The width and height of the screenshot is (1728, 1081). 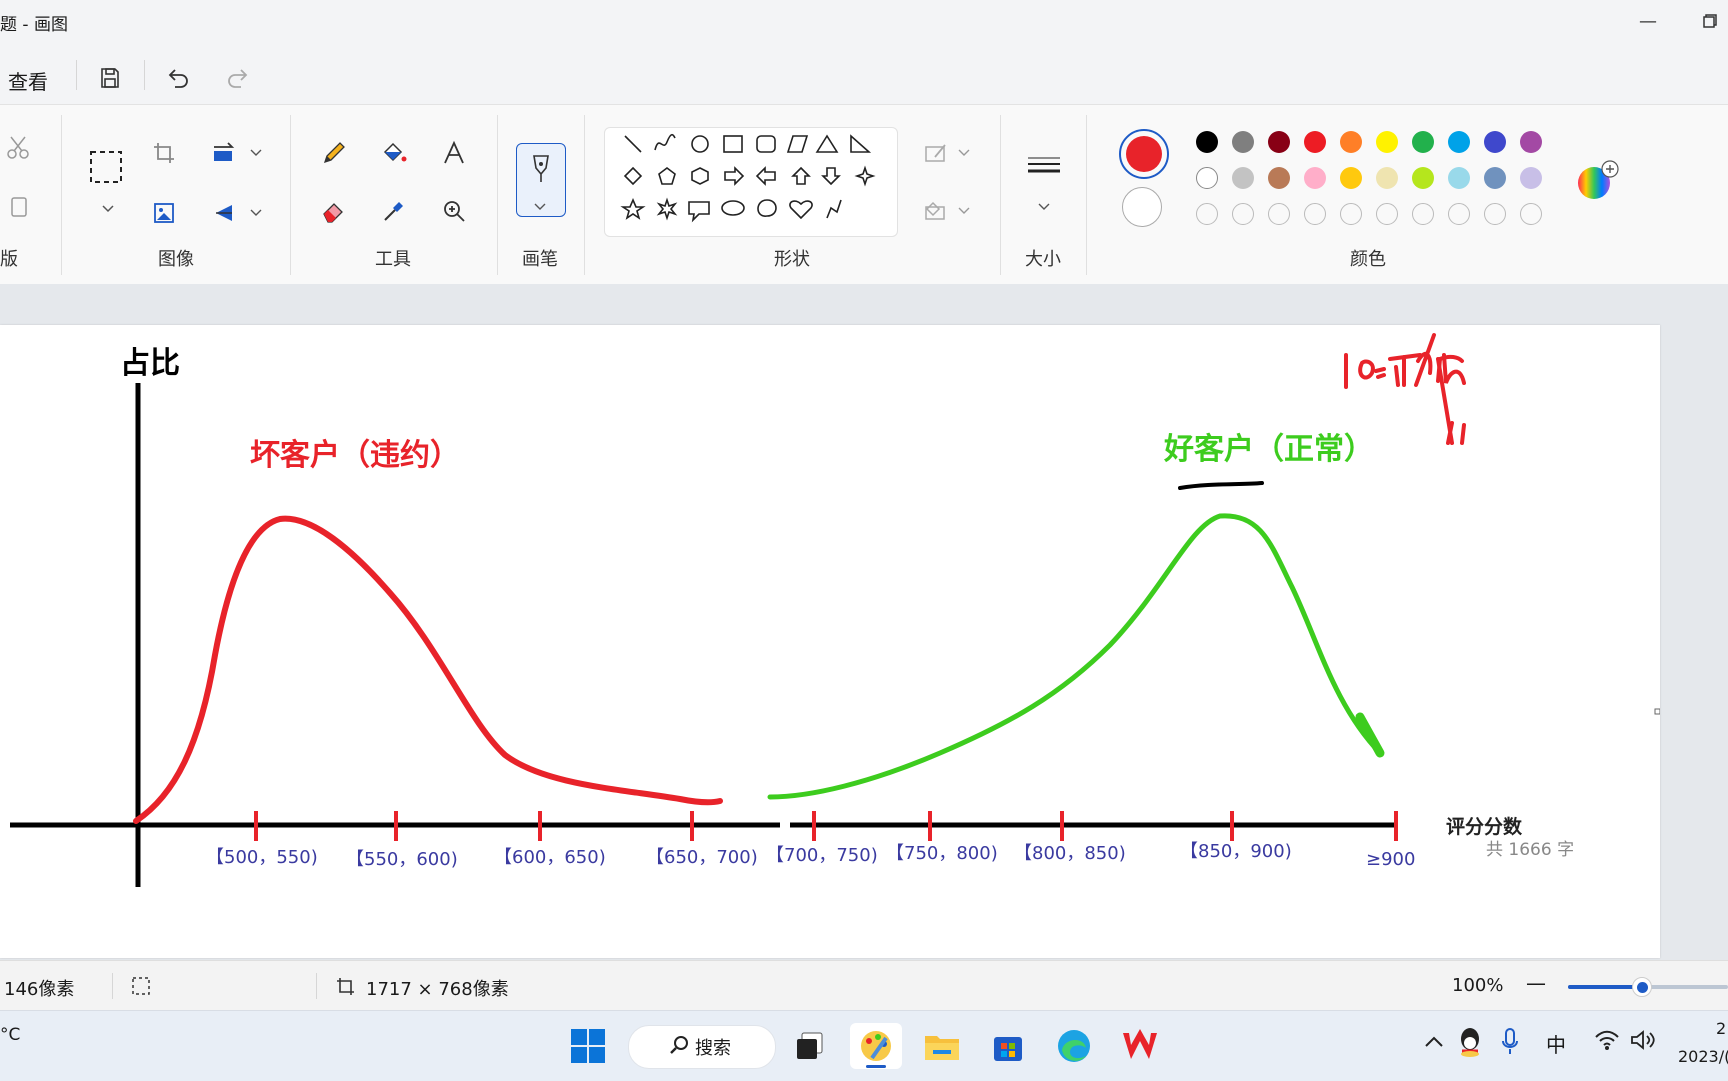 What do you see at coordinates (588, 1046) in the screenshot?
I see `start-button` at bounding box center [588, 1046].